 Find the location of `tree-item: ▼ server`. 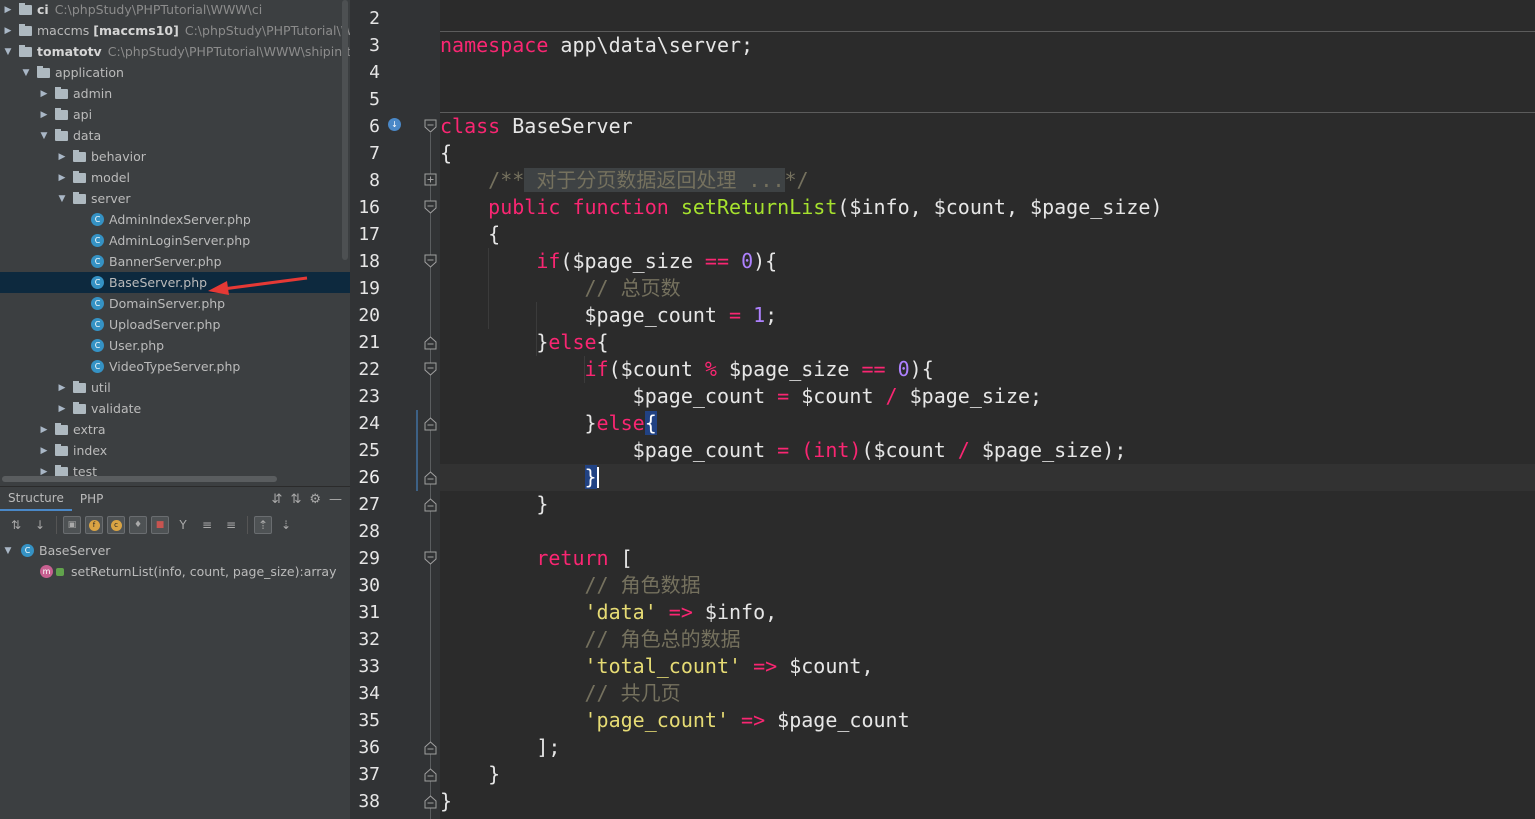

tree-item: ▼ server is located at coordinates (175, 198).